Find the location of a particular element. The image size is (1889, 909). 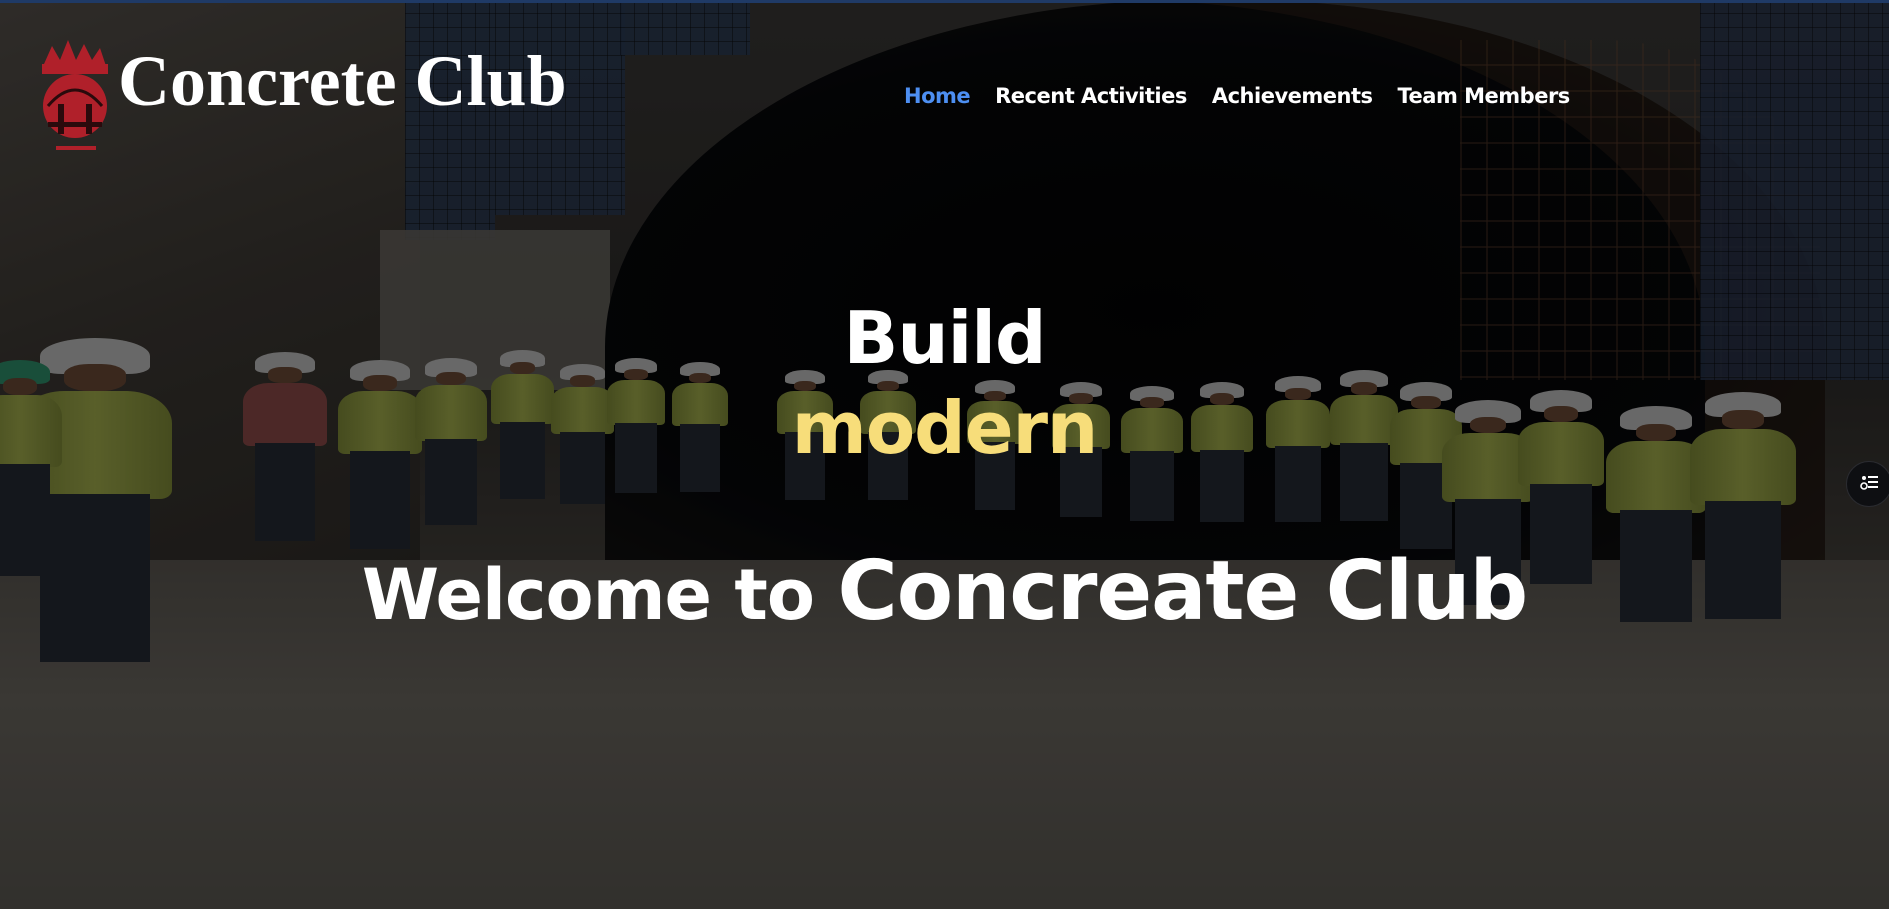

welcome-club-name: Concreate Club is located at coordinates (1183, 591).